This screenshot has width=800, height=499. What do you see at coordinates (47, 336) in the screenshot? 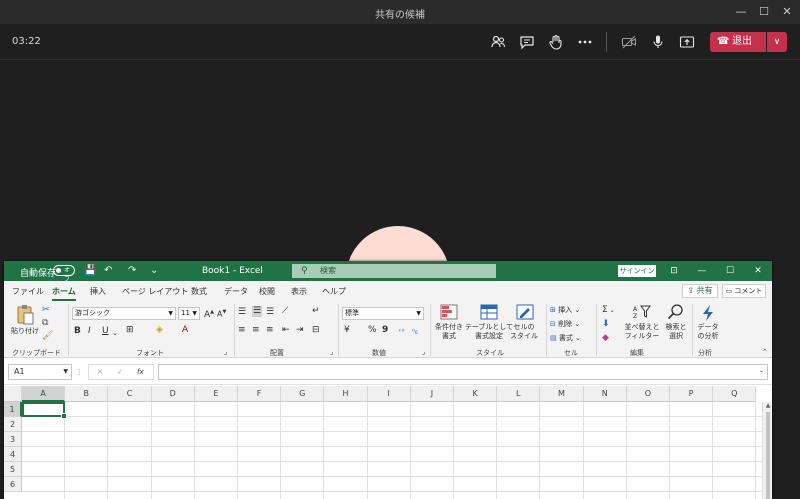
I see `format-painter-icon: 🖌` at bounding box center [47, 336].